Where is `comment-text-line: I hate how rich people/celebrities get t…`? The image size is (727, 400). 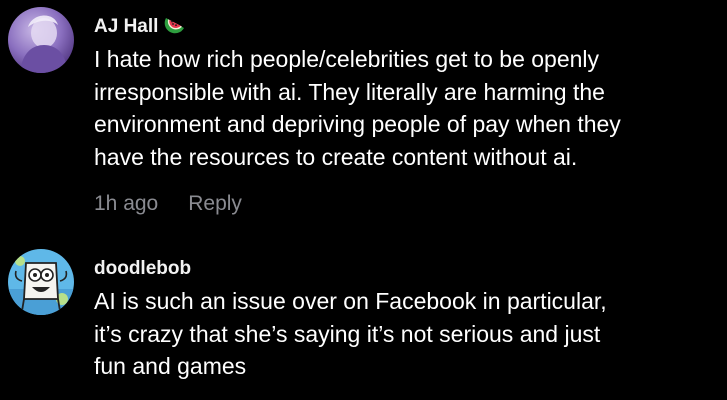
comment-text-line: I hate how rich people/celebrities get t… is located at coordinates (347, 59).